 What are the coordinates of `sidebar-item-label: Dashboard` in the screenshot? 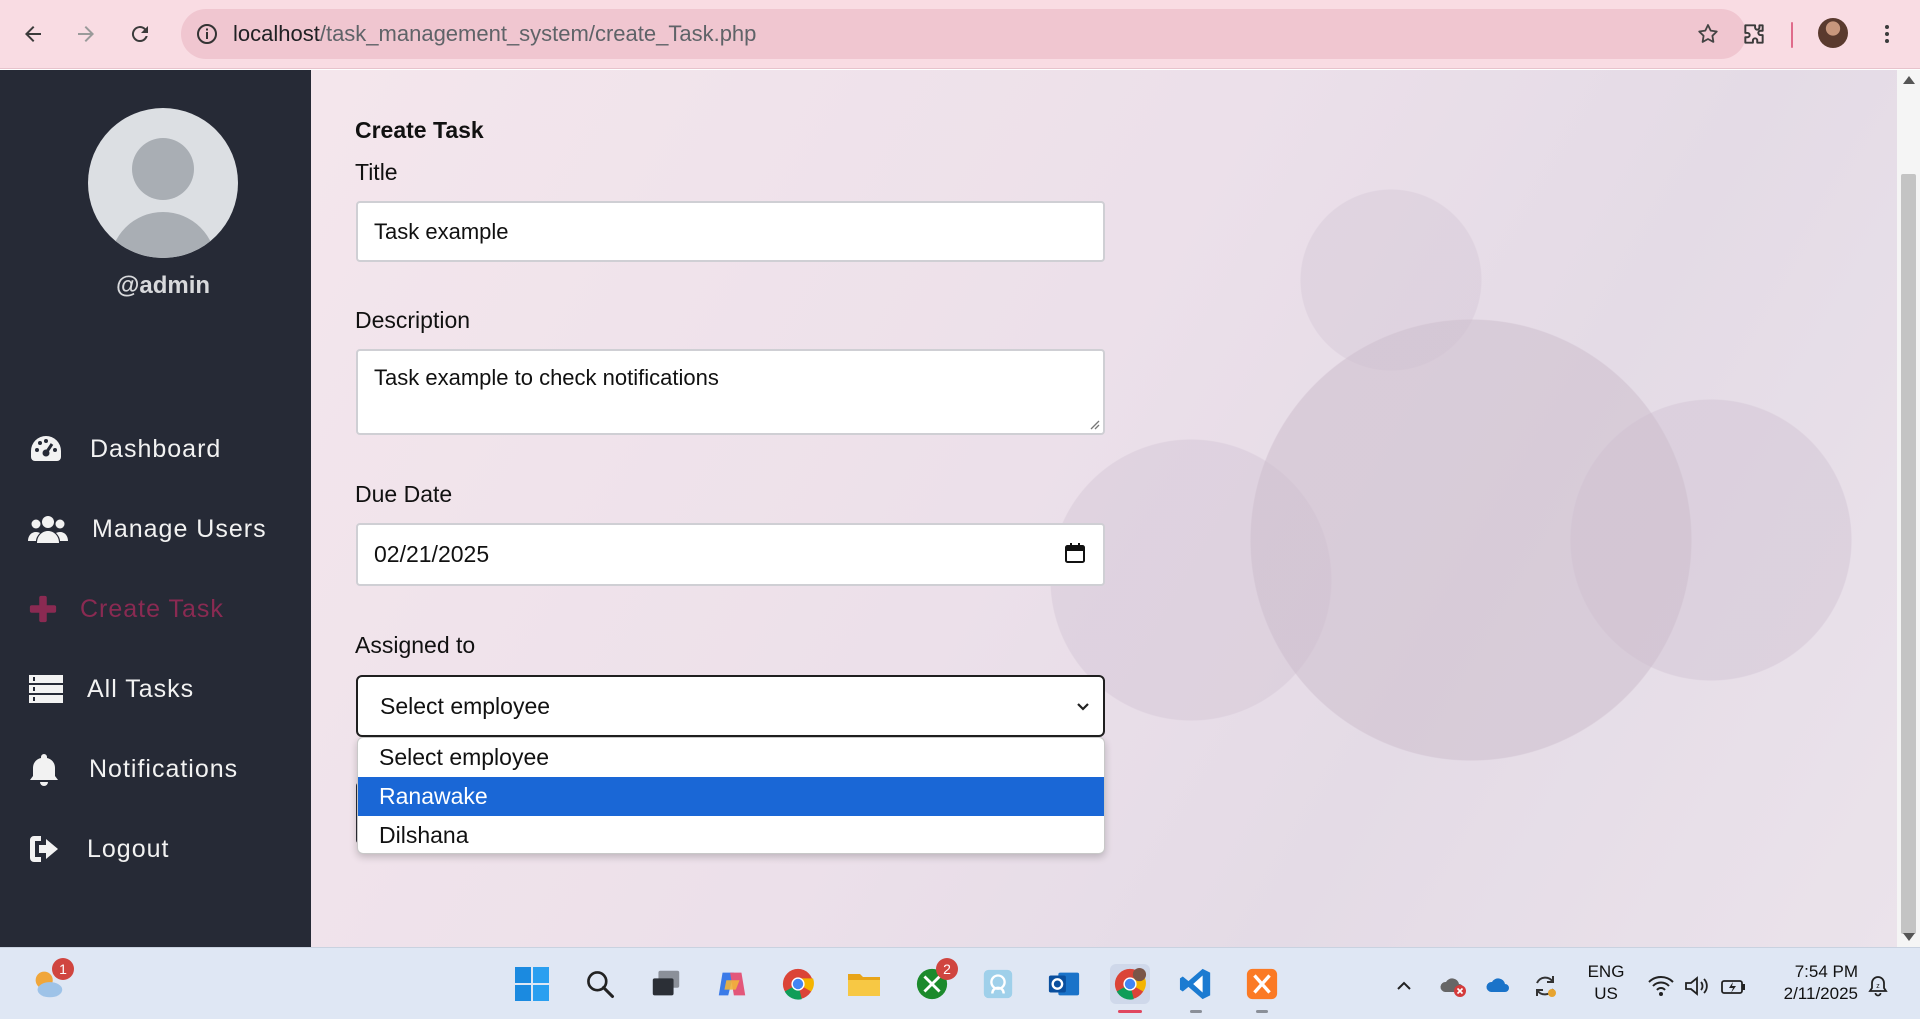 It's located at (156, 448).